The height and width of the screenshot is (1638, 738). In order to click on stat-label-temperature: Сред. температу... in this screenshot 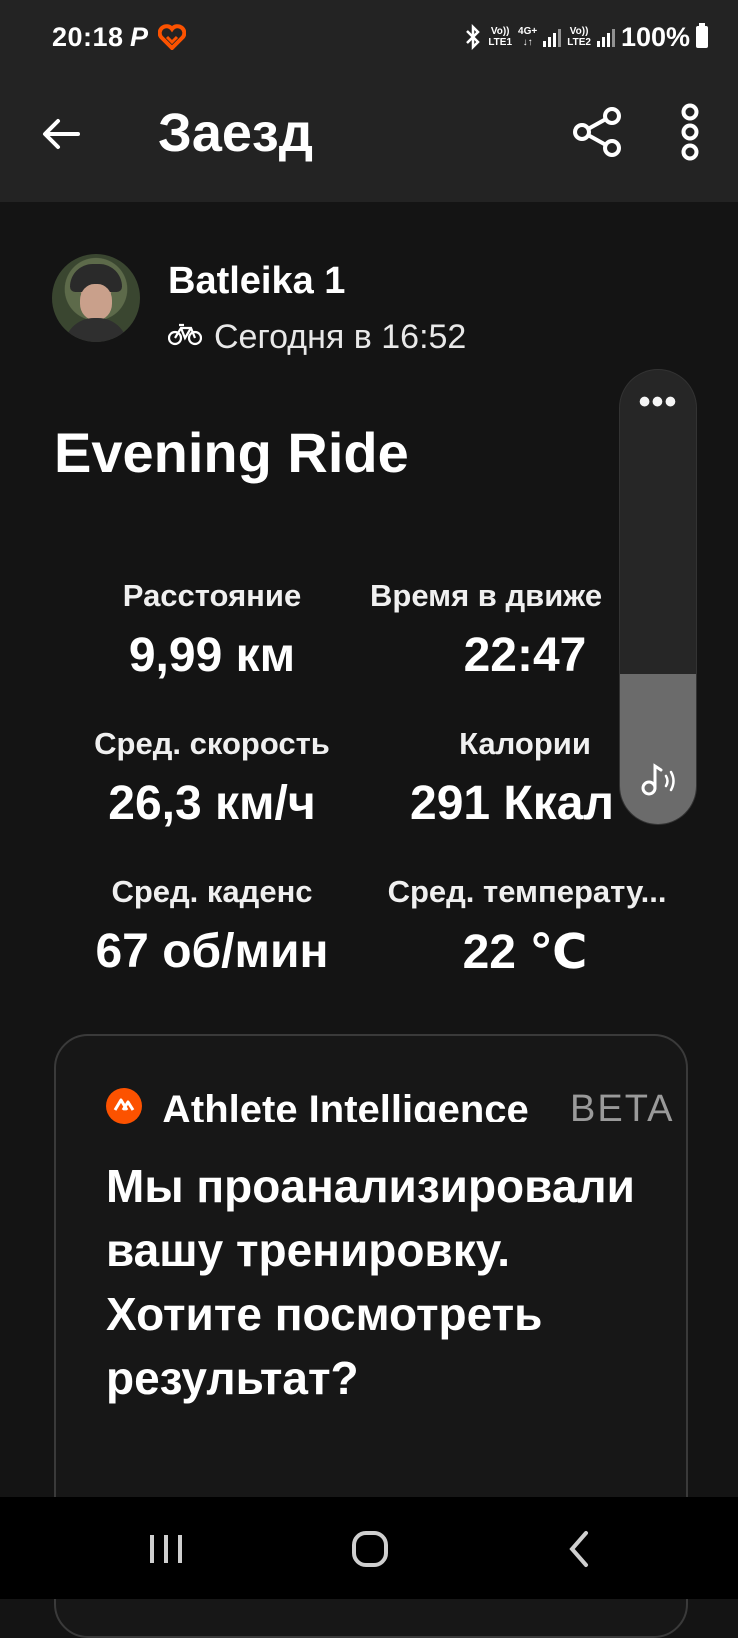, I will do `click(527, 891)`.